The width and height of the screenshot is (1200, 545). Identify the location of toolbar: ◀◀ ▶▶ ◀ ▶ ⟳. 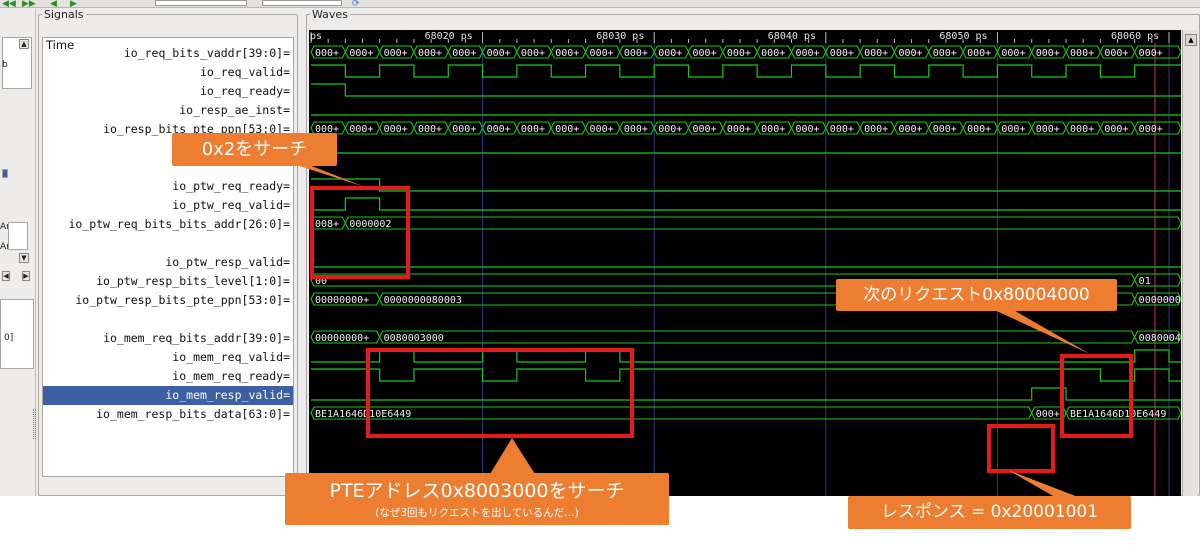
(600, 4).